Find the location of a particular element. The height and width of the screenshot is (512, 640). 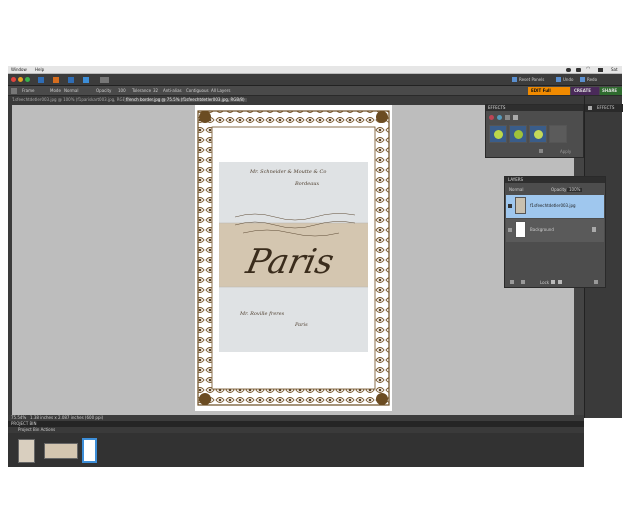

undo-button: Undo is located at coordinates (568, 80).